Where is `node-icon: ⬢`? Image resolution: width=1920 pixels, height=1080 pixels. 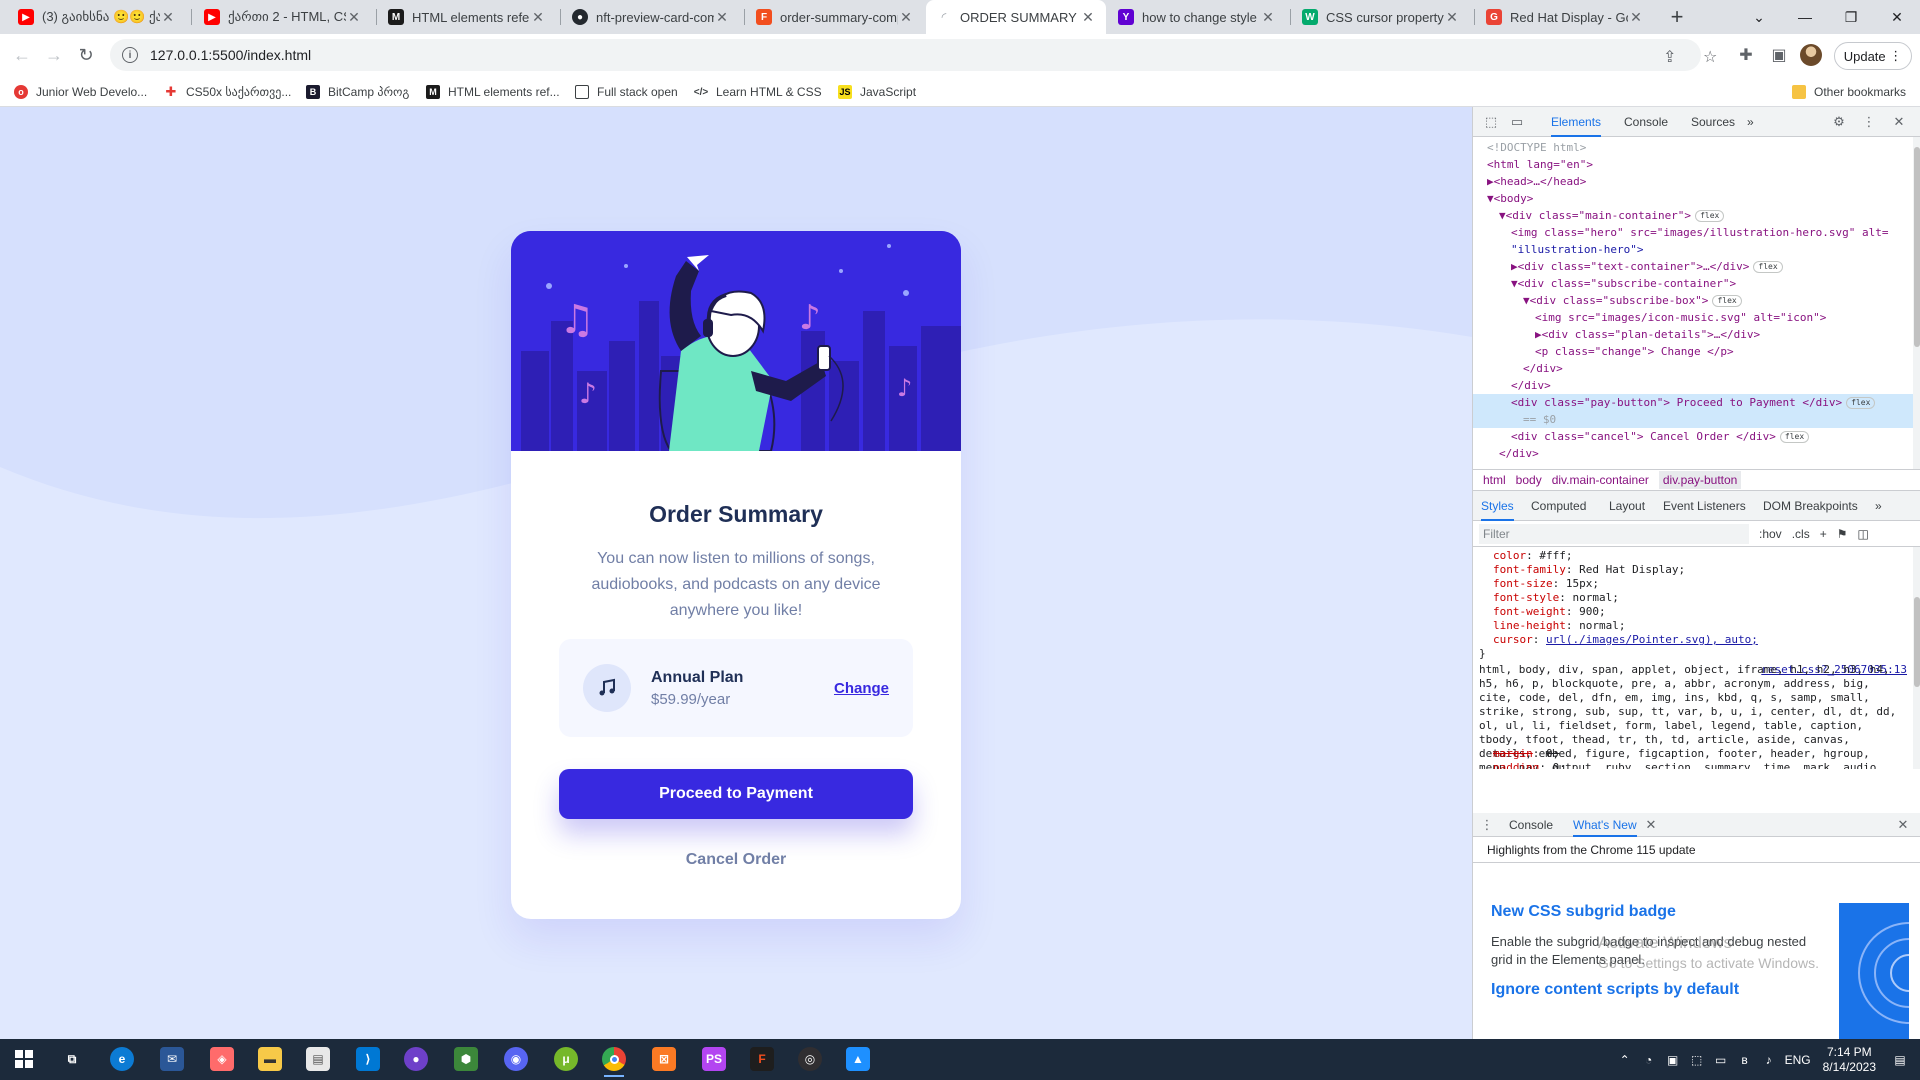 node-icon: ⬢ is located at coordinates (466, 1059).